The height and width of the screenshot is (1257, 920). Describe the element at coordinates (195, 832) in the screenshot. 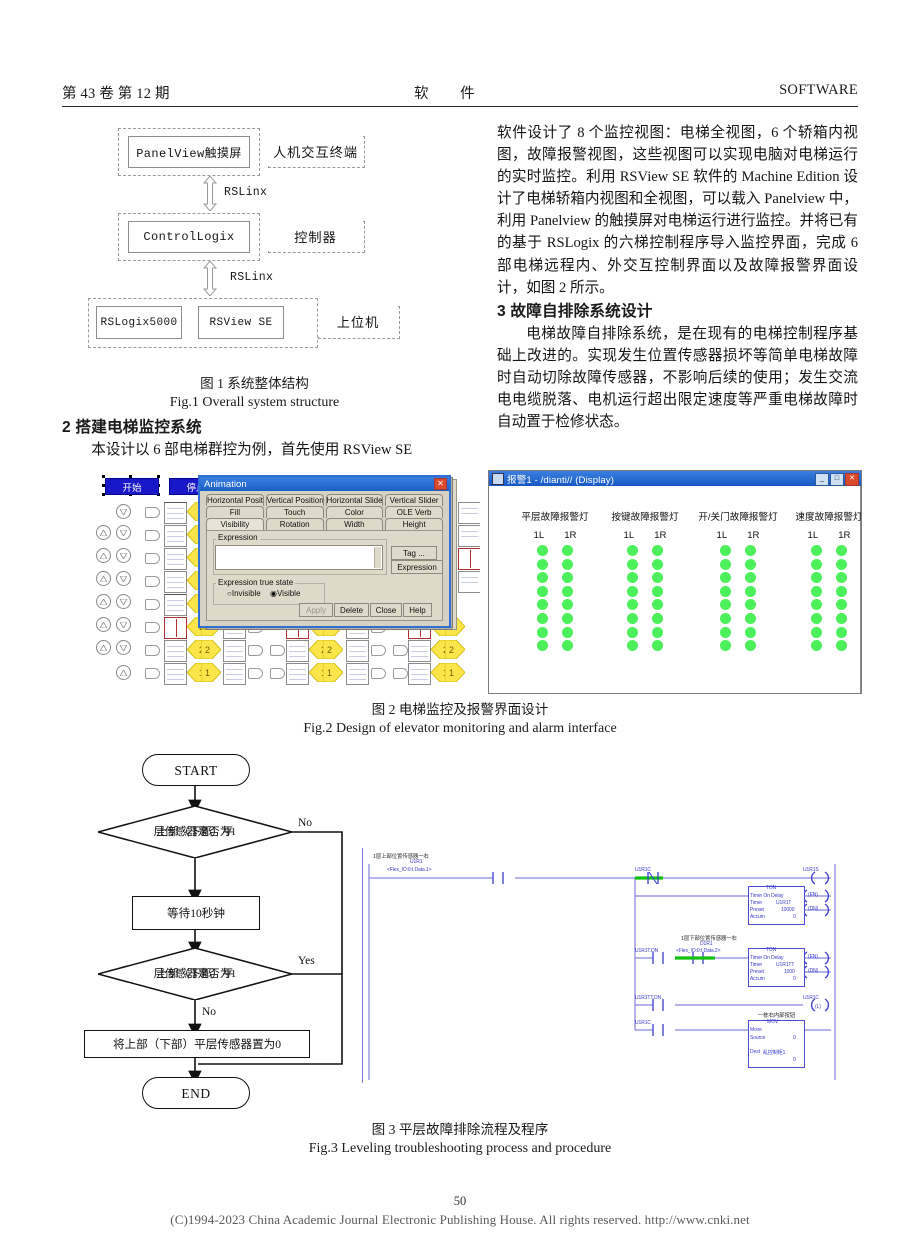

I see `flow-decision-1: 上部（下部）平 层传感器是否为1` at that location.